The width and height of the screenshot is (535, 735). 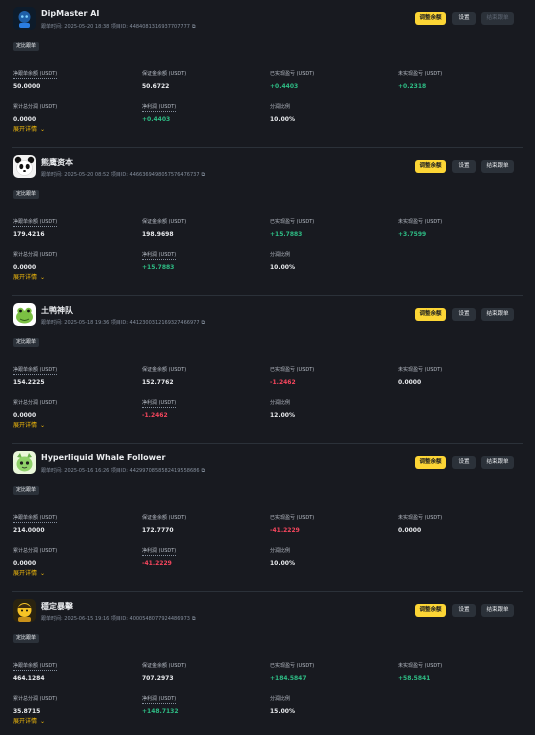 I want to click on realized-pnl-cell: 已实现盈亏 (USDT) +0.4403, so click(x=292, y=75).